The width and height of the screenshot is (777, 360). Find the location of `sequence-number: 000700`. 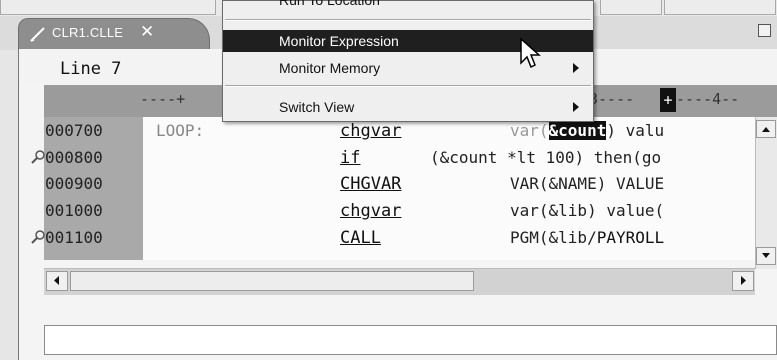

sequence-number: 000700 is located at coordinates (74, 130).